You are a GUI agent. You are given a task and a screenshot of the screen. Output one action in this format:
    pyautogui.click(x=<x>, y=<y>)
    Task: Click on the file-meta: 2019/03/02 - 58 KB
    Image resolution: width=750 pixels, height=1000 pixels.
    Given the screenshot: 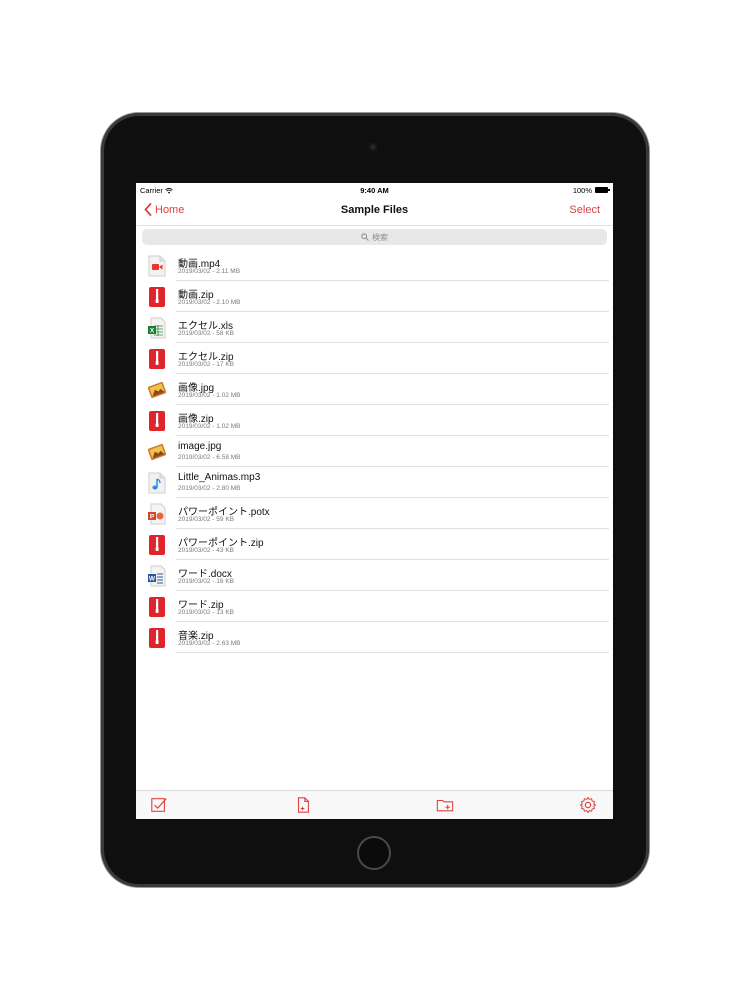 What is the action you would take?
    pyautogui.click(x=206, y=333)
    